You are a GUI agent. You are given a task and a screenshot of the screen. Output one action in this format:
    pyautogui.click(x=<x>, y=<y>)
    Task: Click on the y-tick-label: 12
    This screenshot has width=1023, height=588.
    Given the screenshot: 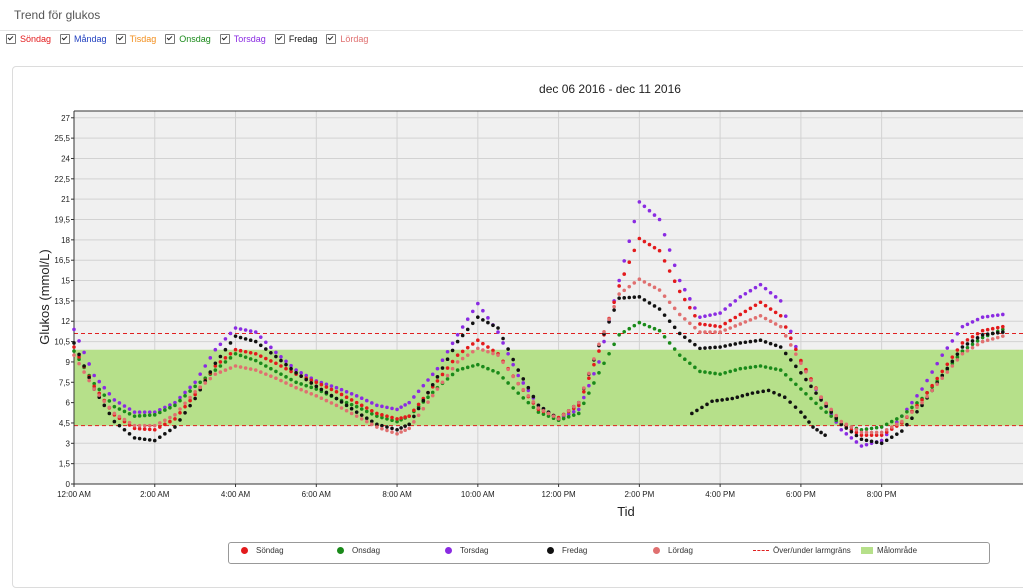 What is the action you would take?
    pyautogui.click(x=65, y=321)
    